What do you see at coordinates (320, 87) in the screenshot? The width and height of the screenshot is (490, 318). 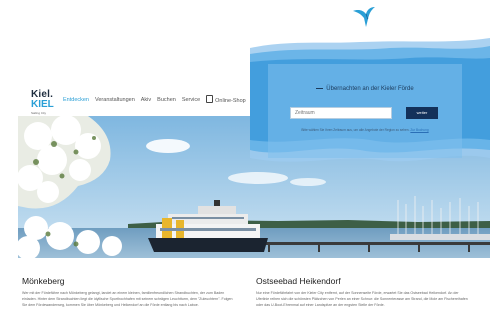 I see `bed-icon` at bounding box center [320, 87].